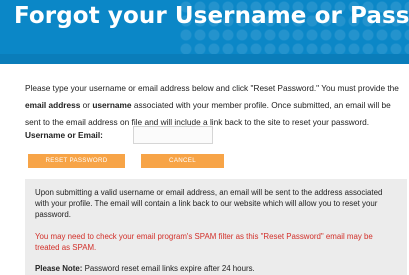 The height and width of the screenshot is (275, 409). I want to click on username-or-email-input, so click(173, 134).